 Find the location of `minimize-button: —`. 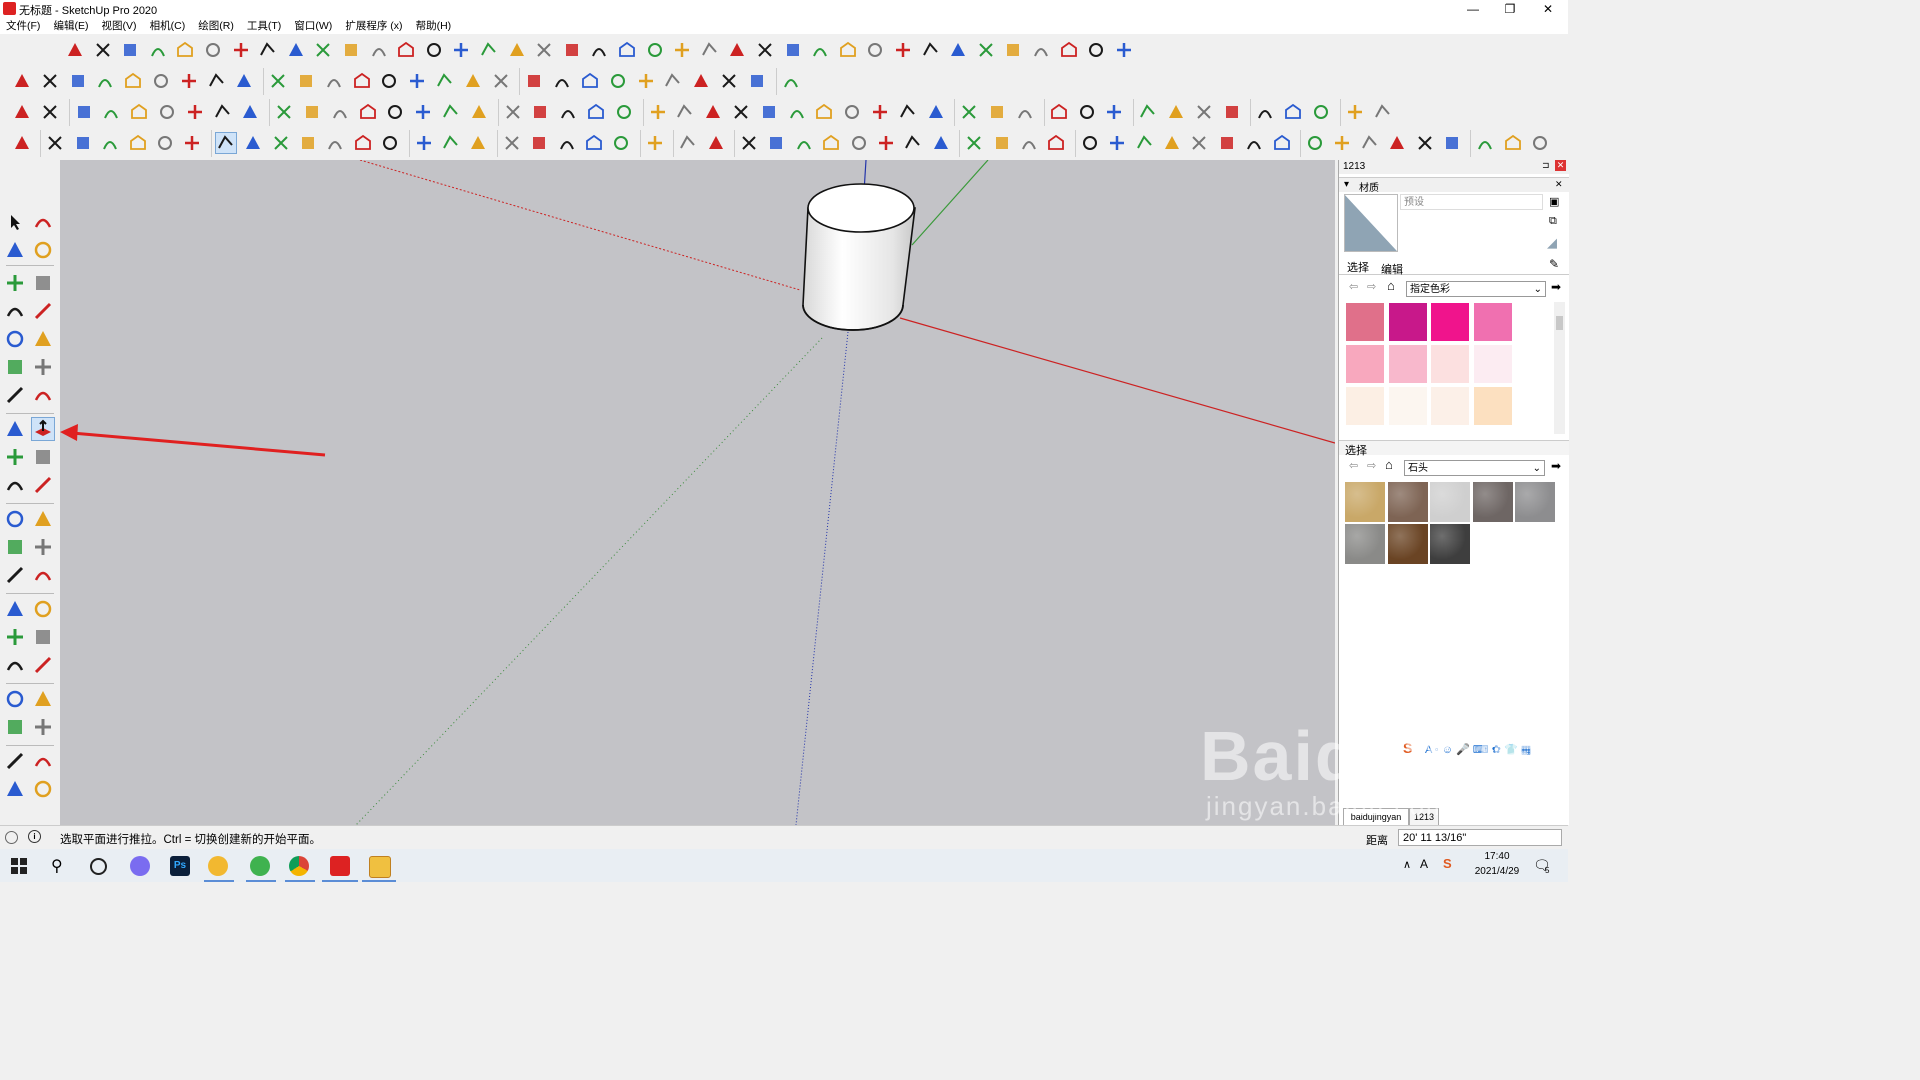

minimize-button: — is located at coordinates (1473, 9).